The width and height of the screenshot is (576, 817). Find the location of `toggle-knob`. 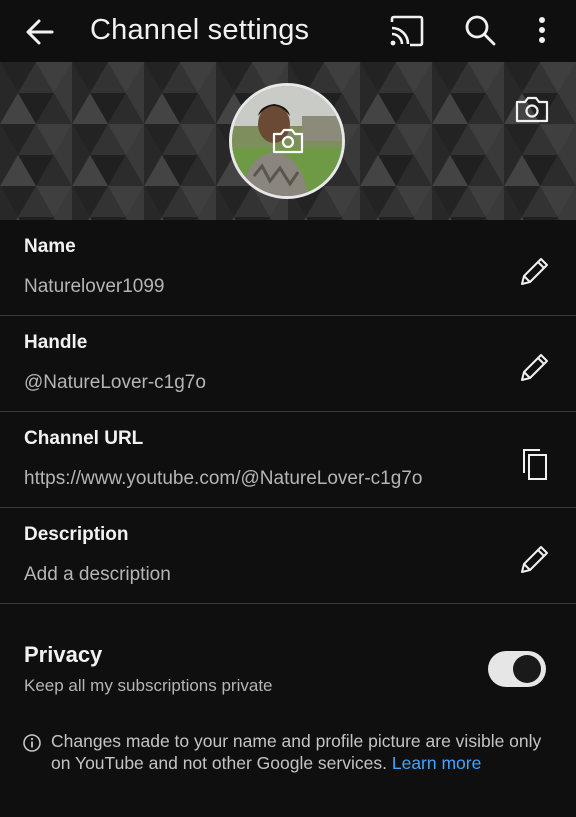

toggle-knob is located at coordinates (527, 669).